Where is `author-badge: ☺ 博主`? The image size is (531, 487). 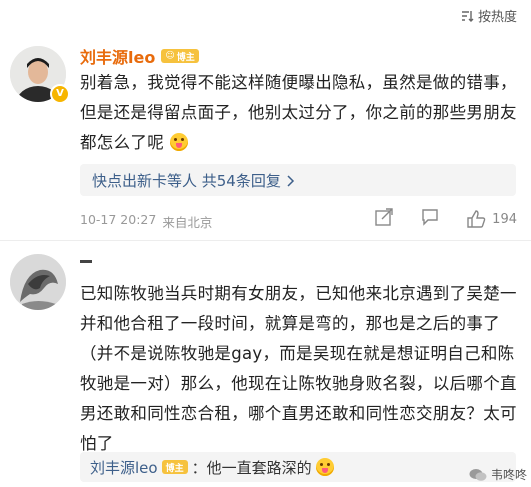 author-badge: ☺ 博主 is located at coordinates (180, 56).